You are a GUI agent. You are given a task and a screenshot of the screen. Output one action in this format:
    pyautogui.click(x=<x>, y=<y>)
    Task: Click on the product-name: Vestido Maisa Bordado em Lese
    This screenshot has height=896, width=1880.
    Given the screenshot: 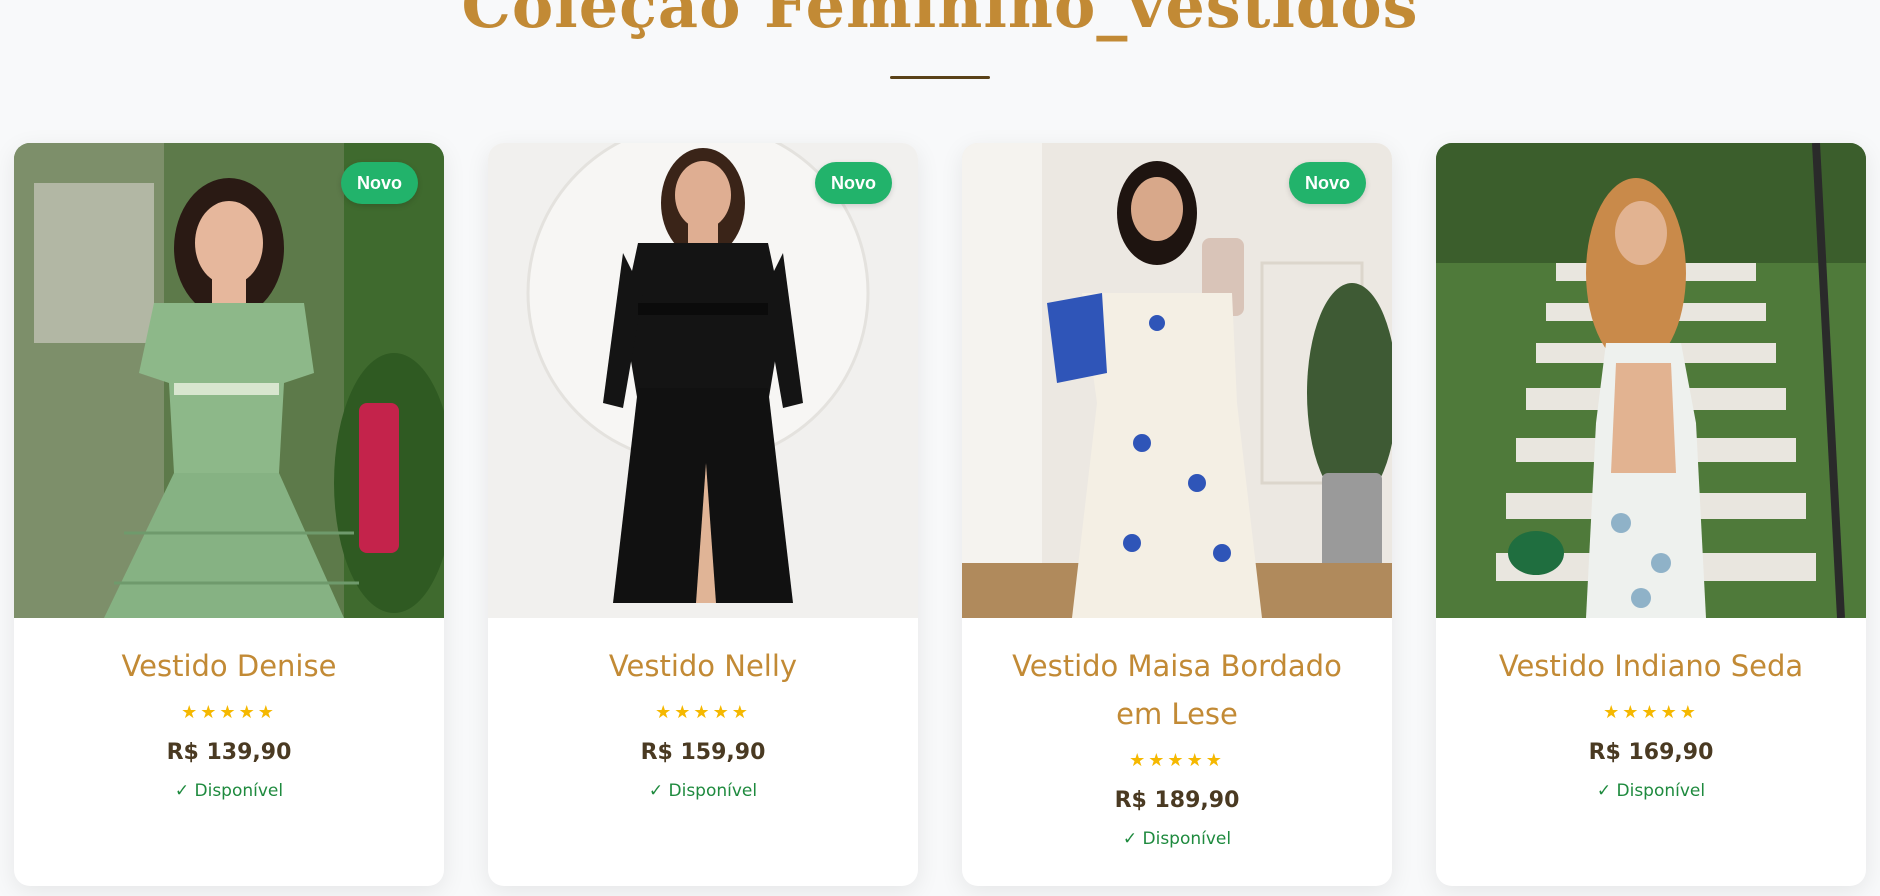 What is the action you would take?
    pyautogui.click(x=1177, y=690)
    